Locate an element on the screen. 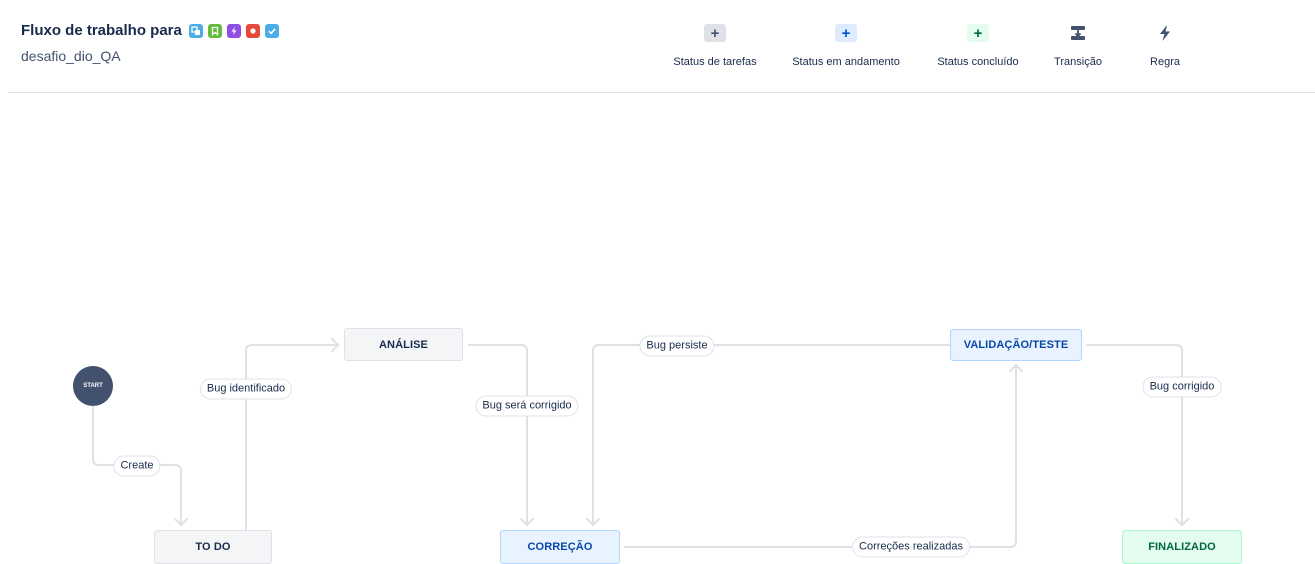 This screenshot has height=564, width=1315. add-todo-status-button: + Status de tarefas is located at coordinates (715, 47).